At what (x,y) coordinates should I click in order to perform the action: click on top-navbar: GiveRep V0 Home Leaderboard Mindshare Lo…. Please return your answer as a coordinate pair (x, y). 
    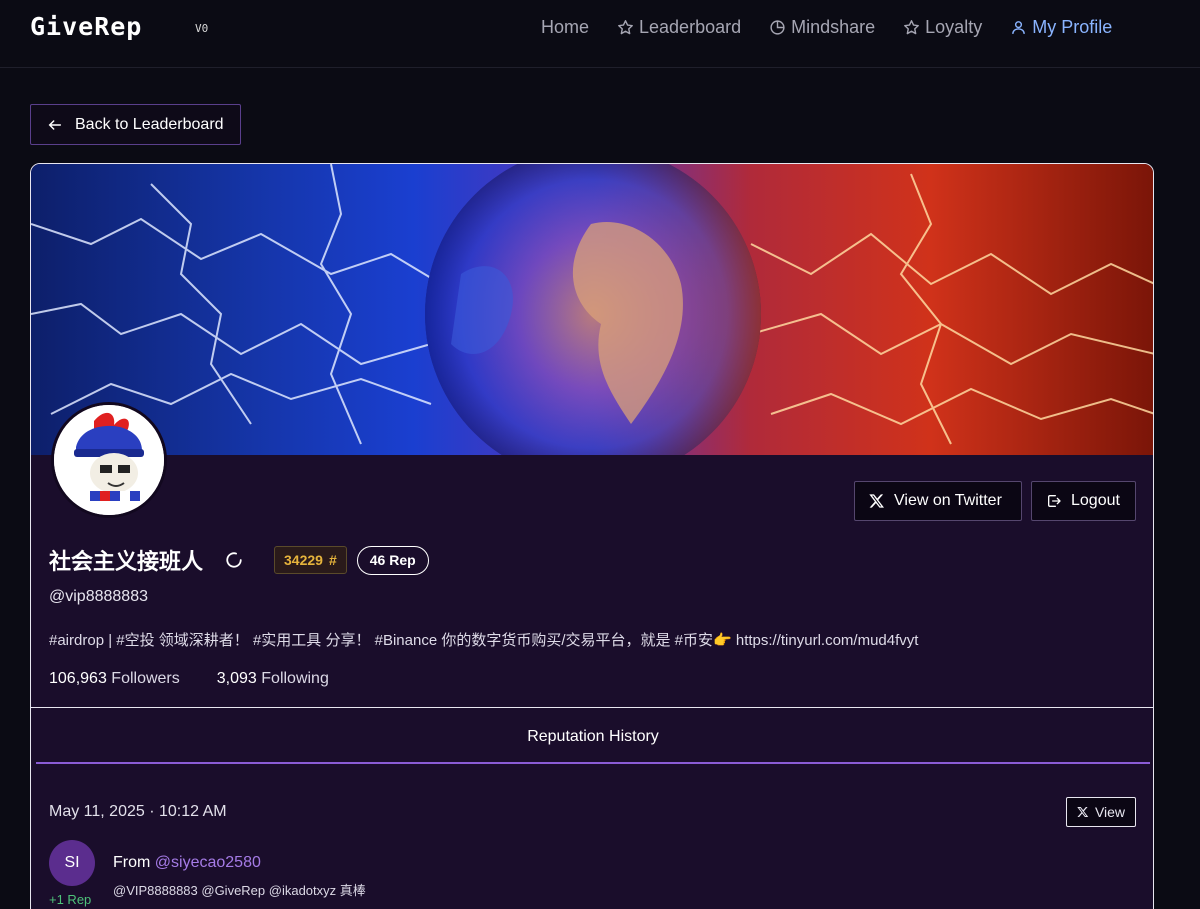
    Looking at the image, I should click on (600, 34).